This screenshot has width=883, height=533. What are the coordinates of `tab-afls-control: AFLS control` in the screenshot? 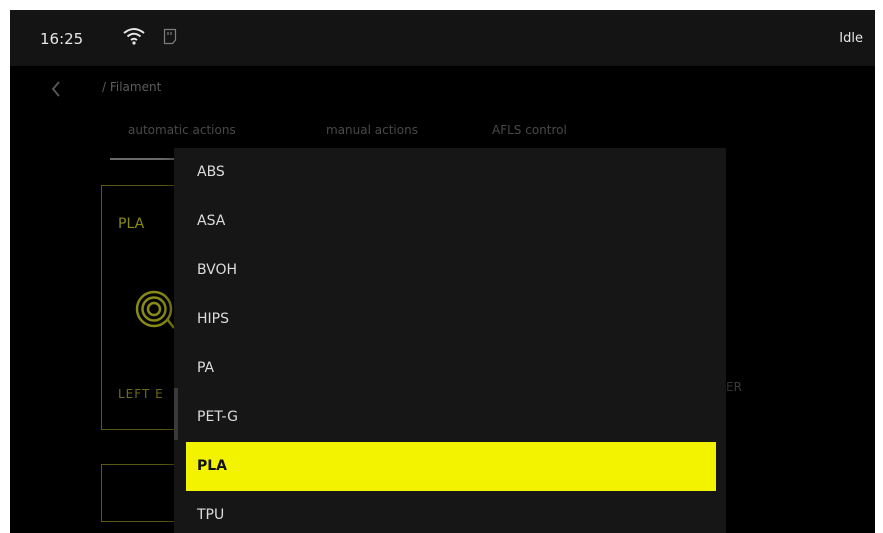 It's located at (529, 130).